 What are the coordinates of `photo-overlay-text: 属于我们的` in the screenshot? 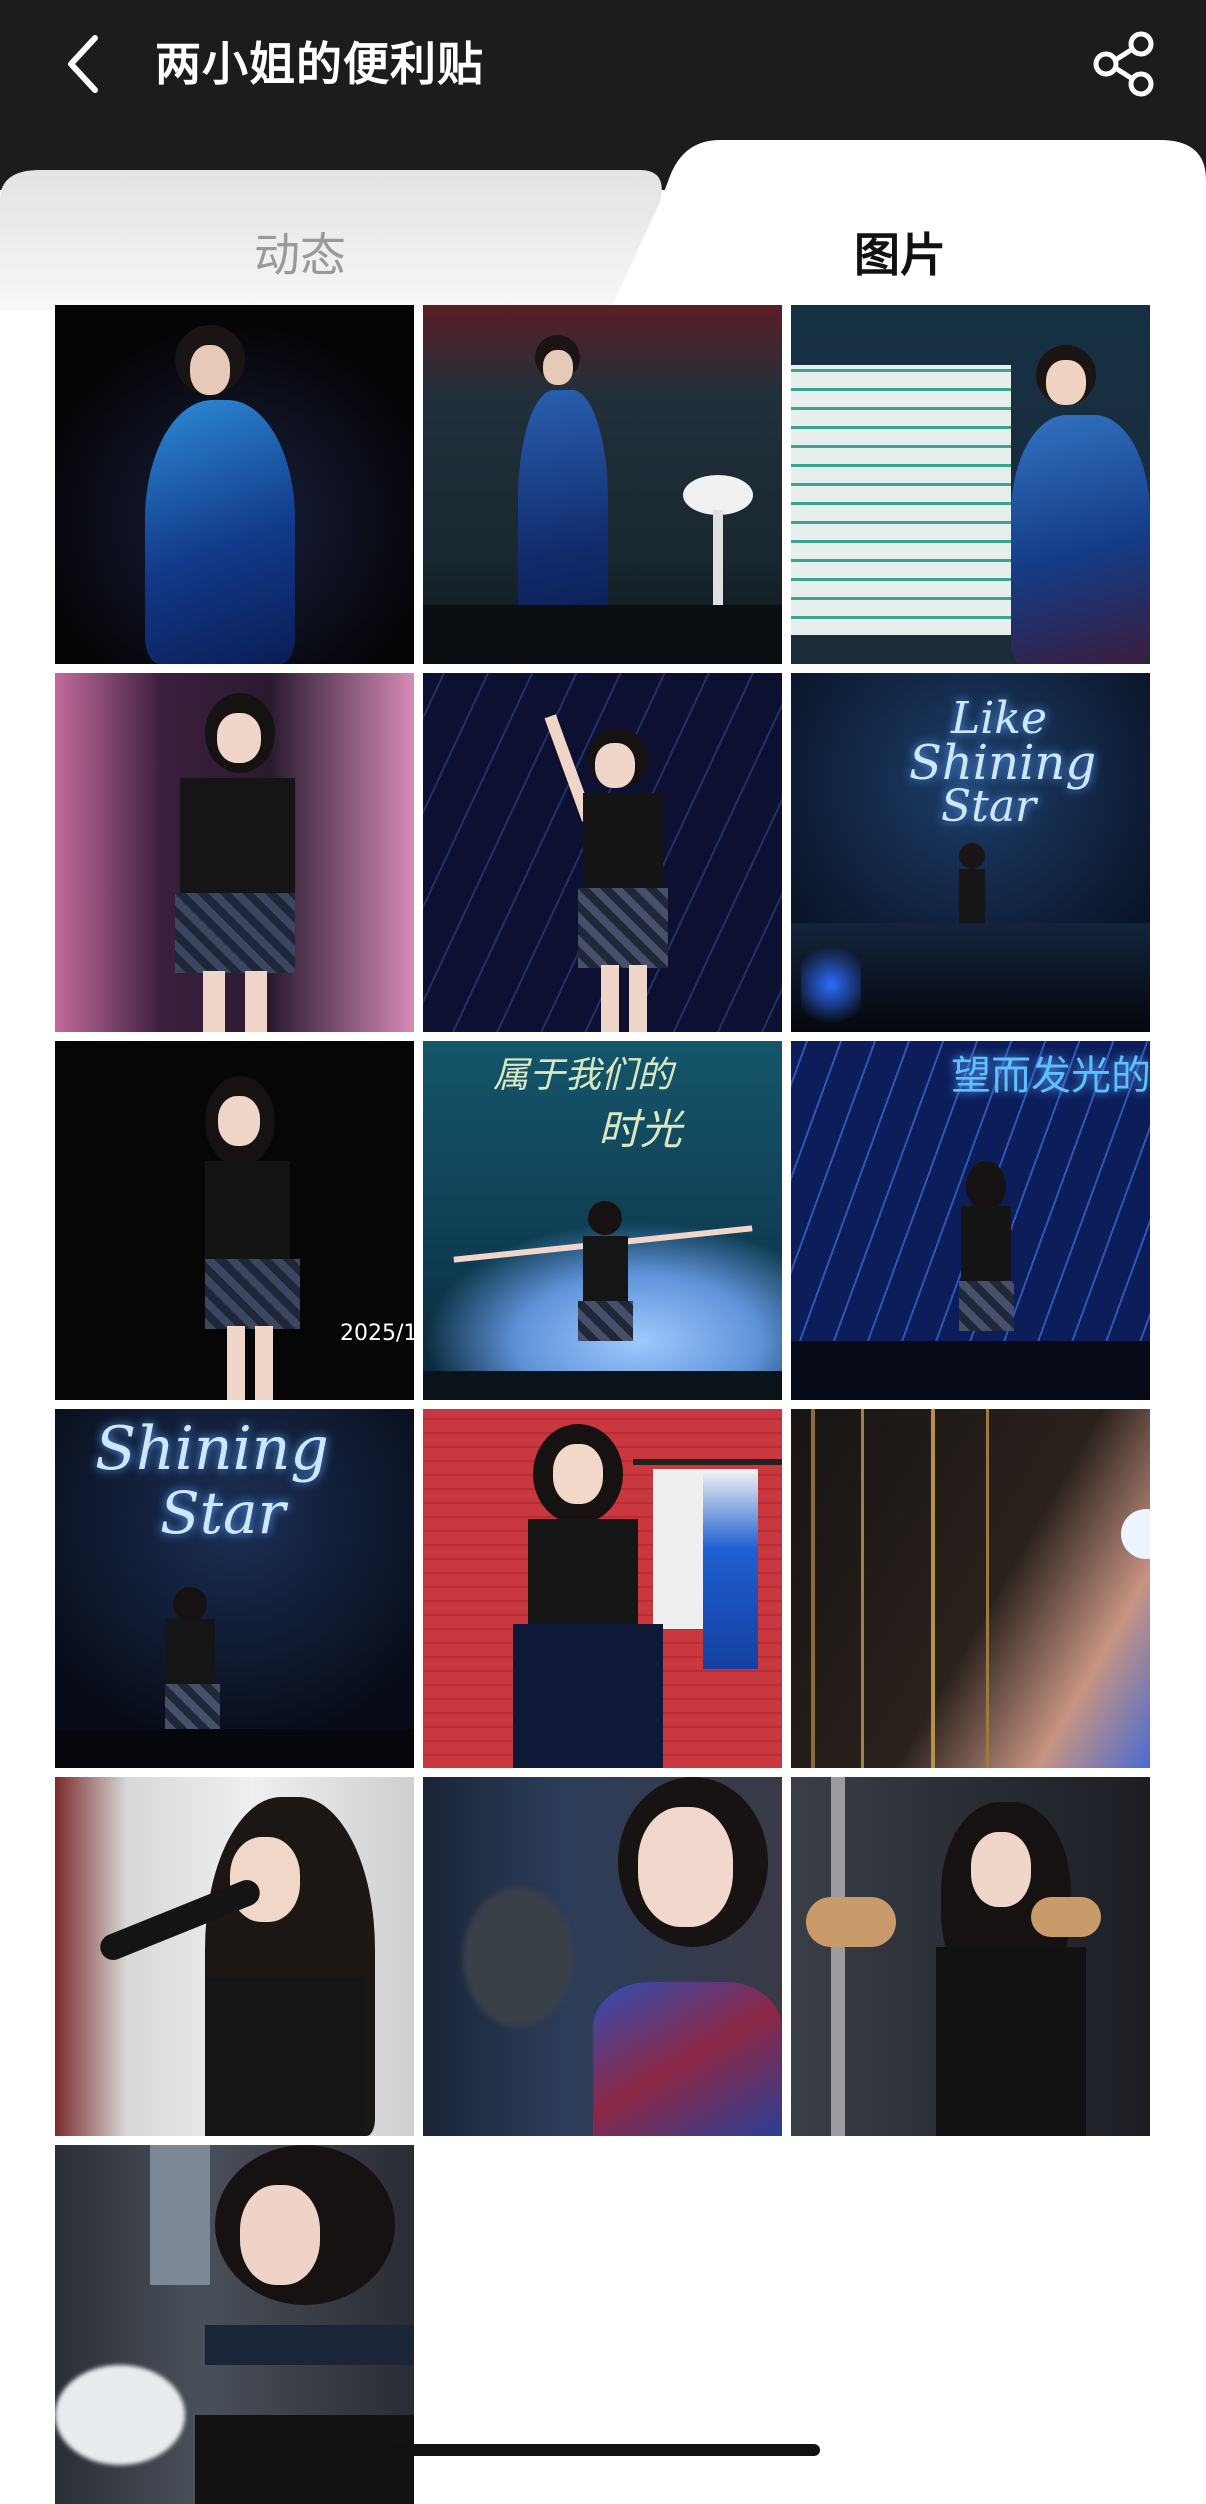 It's located at (583, 1075).